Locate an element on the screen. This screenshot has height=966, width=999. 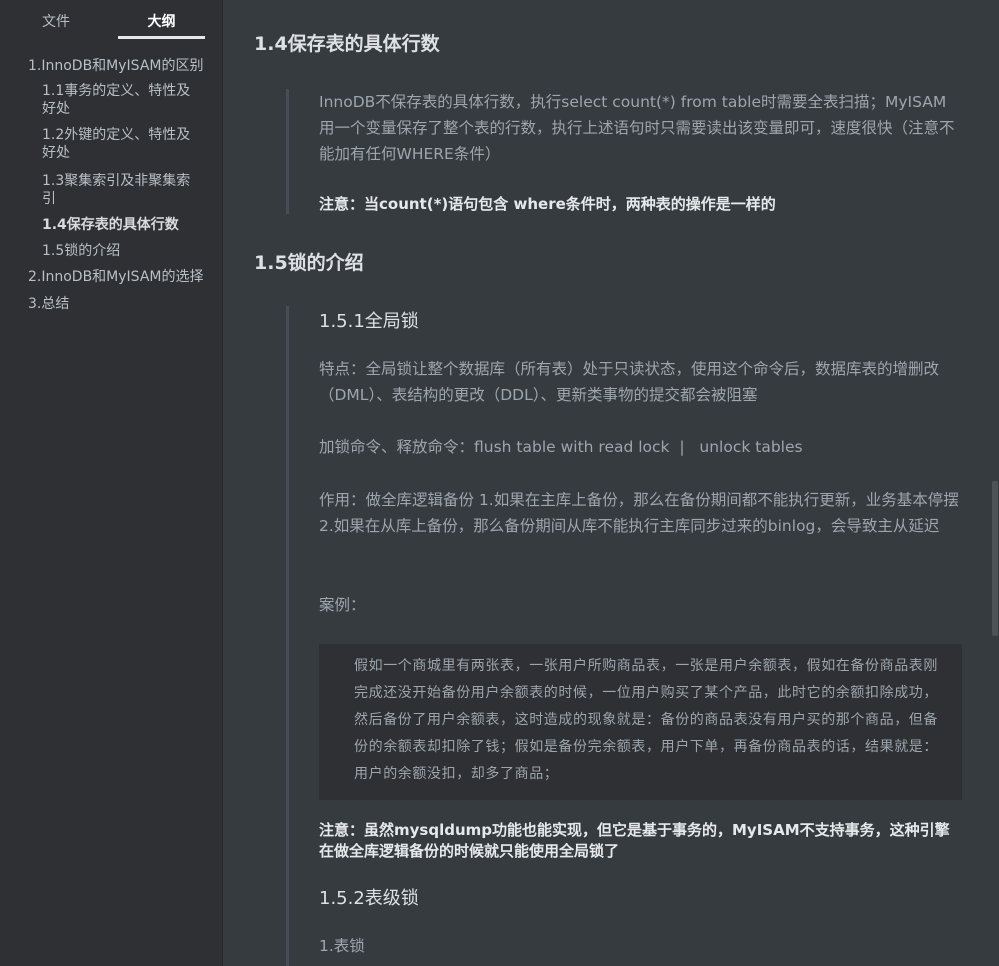
outline-item-foreign-key: 1.2外键的定义、特性及好处 is located at coordinates (122, 144).